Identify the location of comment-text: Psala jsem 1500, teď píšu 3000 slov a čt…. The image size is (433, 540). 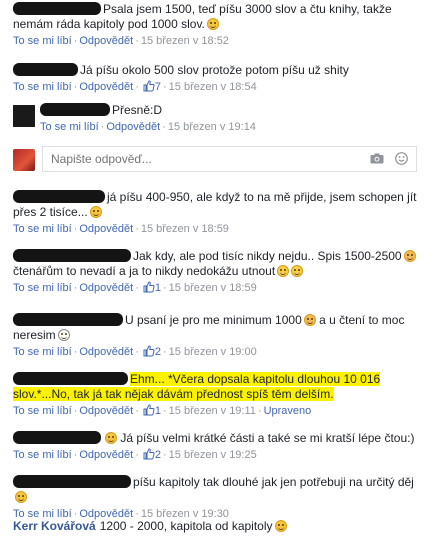
(247, 9).